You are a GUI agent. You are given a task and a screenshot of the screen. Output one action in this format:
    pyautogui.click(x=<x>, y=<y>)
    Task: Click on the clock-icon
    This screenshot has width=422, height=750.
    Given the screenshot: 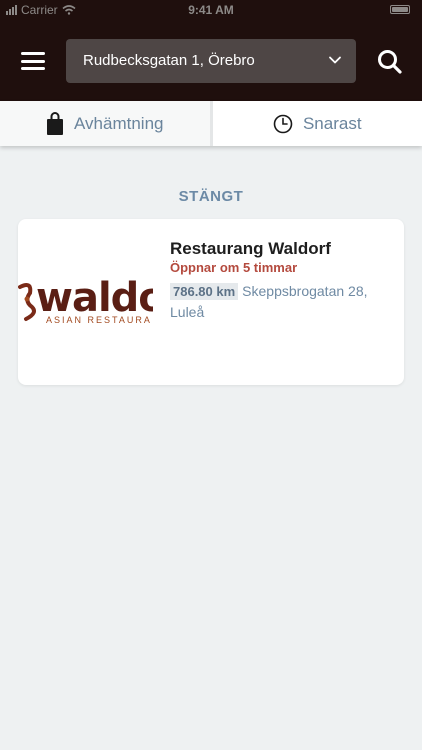 What is the action you would take?
    pyautogui.click(x=283, y=123)
    